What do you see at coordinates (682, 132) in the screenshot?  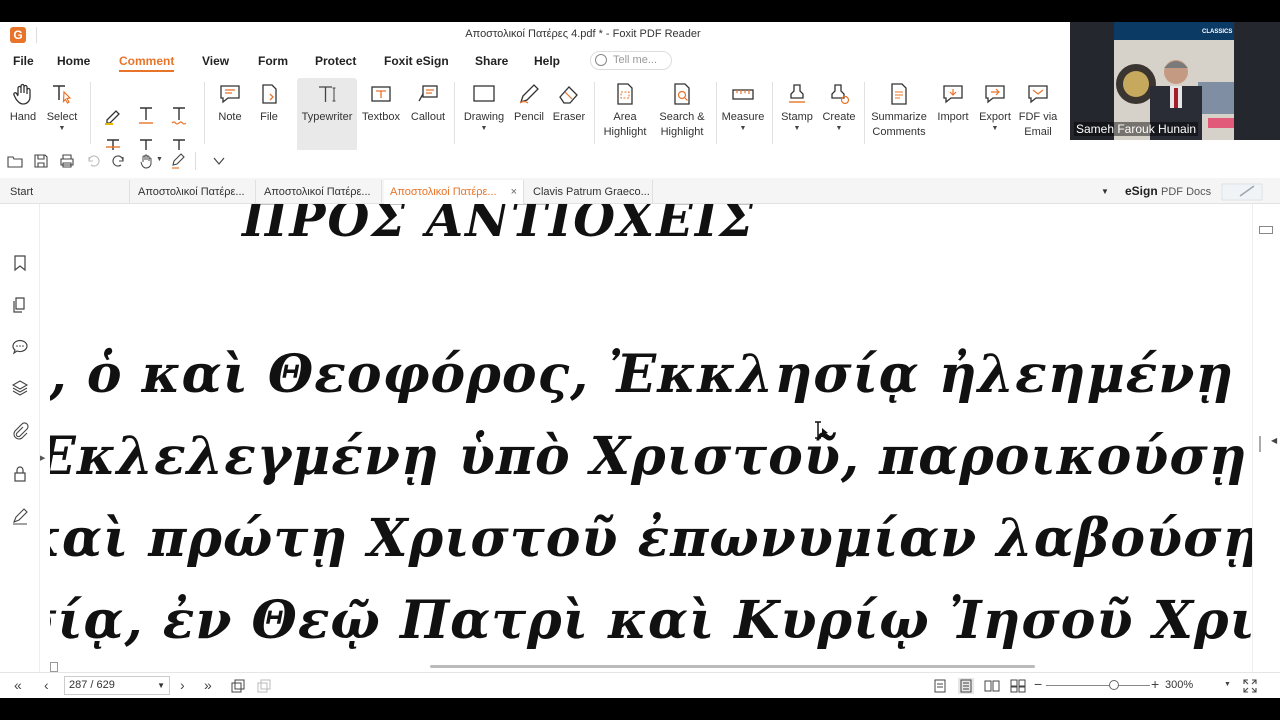 I see `search-highlight-label-2: Highlight` at bounding box center [682, 132].